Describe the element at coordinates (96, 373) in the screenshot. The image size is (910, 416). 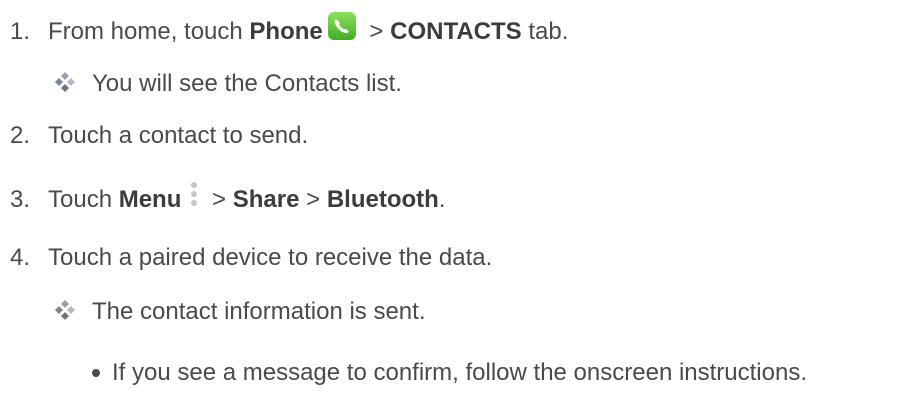
I see `bullet-dot-icon` at that location.